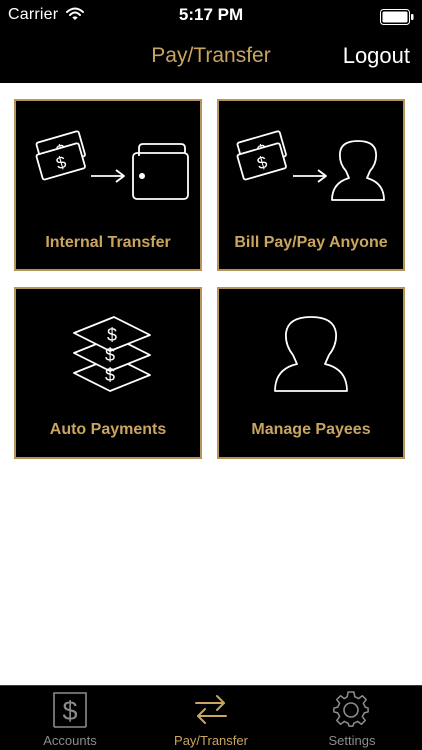 This screenshot has width=422, height=750. I want to click on navigation-bar: Pay/Transfer Logout, so click(211, 58).